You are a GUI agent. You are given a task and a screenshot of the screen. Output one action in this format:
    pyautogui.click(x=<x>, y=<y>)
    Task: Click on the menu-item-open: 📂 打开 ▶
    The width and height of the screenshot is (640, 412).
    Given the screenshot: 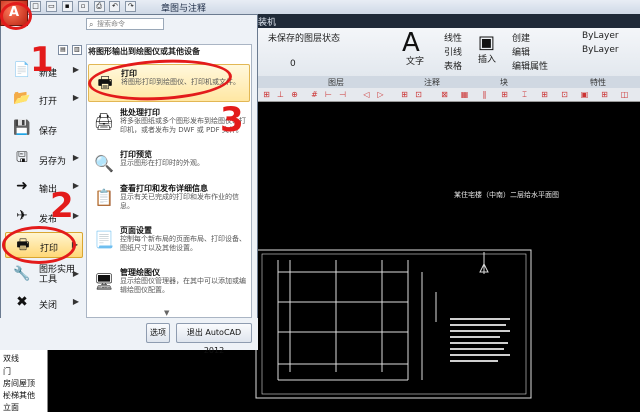 What is the action you would take?
    pyautogui.click(x=44, y=99)
    